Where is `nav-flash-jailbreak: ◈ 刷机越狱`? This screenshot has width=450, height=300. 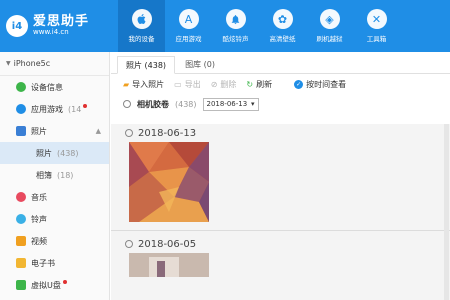 nav-flash-jailbreak: ◈ 刷机越狱 is located at coordinates (329, 26).